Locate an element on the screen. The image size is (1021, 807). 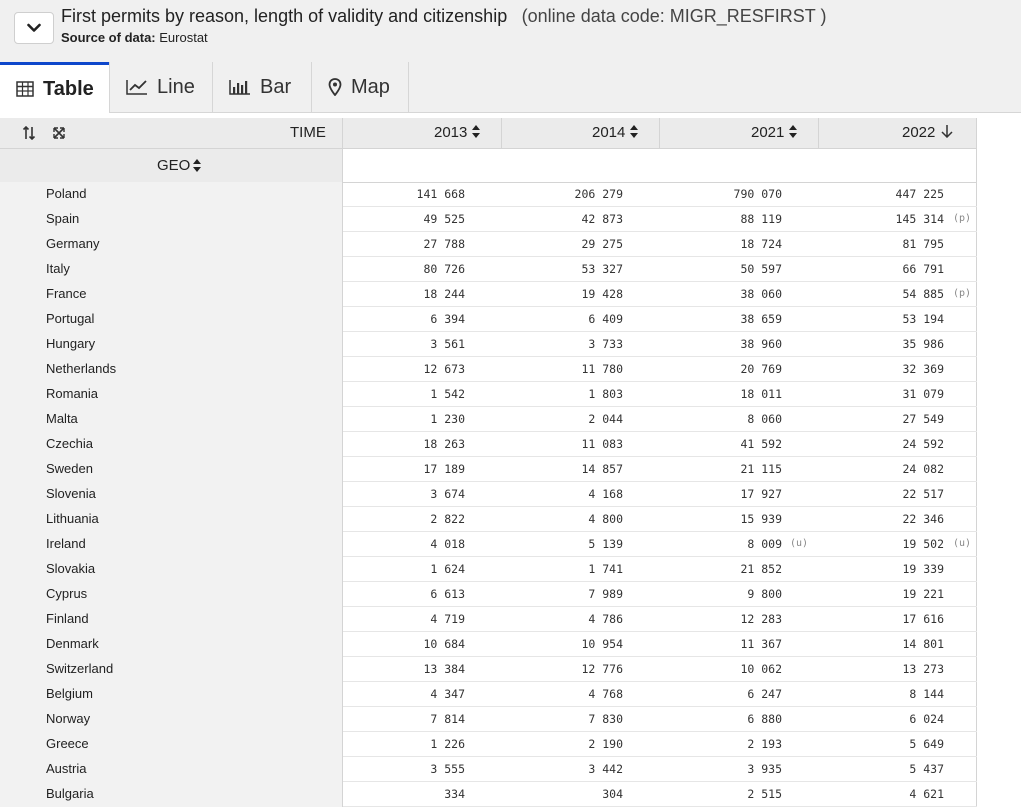
cell-value: 4 786 is located at coordinates (605, 619).